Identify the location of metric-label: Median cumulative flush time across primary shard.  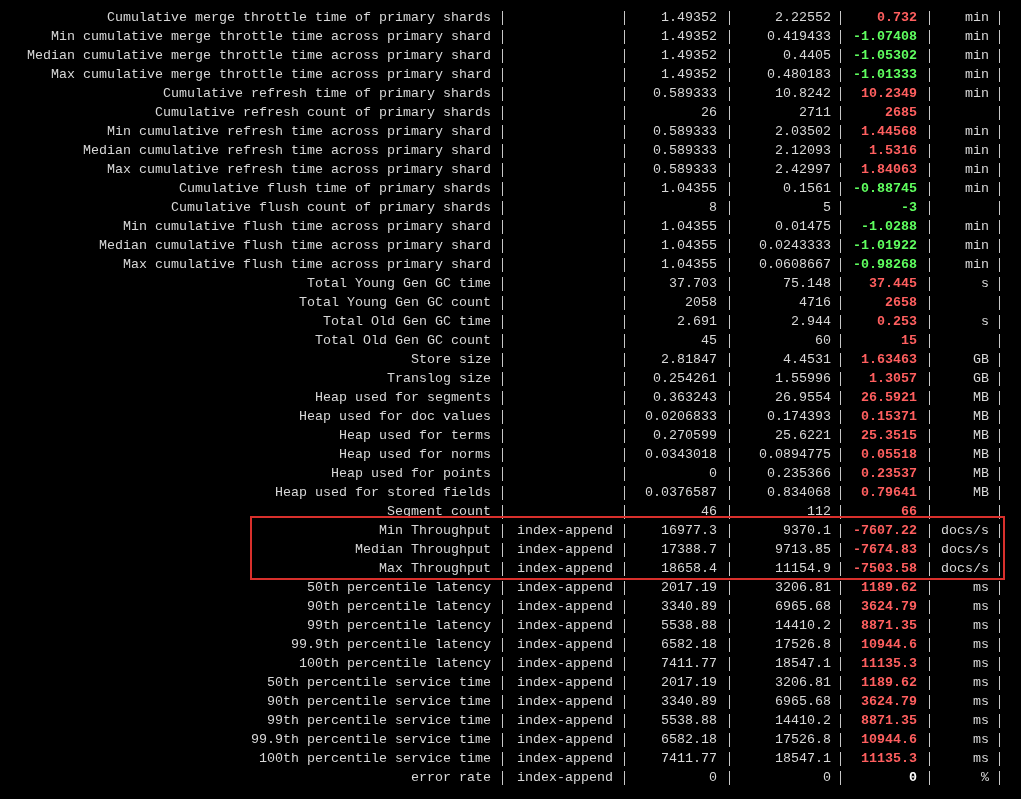
(295, 245).